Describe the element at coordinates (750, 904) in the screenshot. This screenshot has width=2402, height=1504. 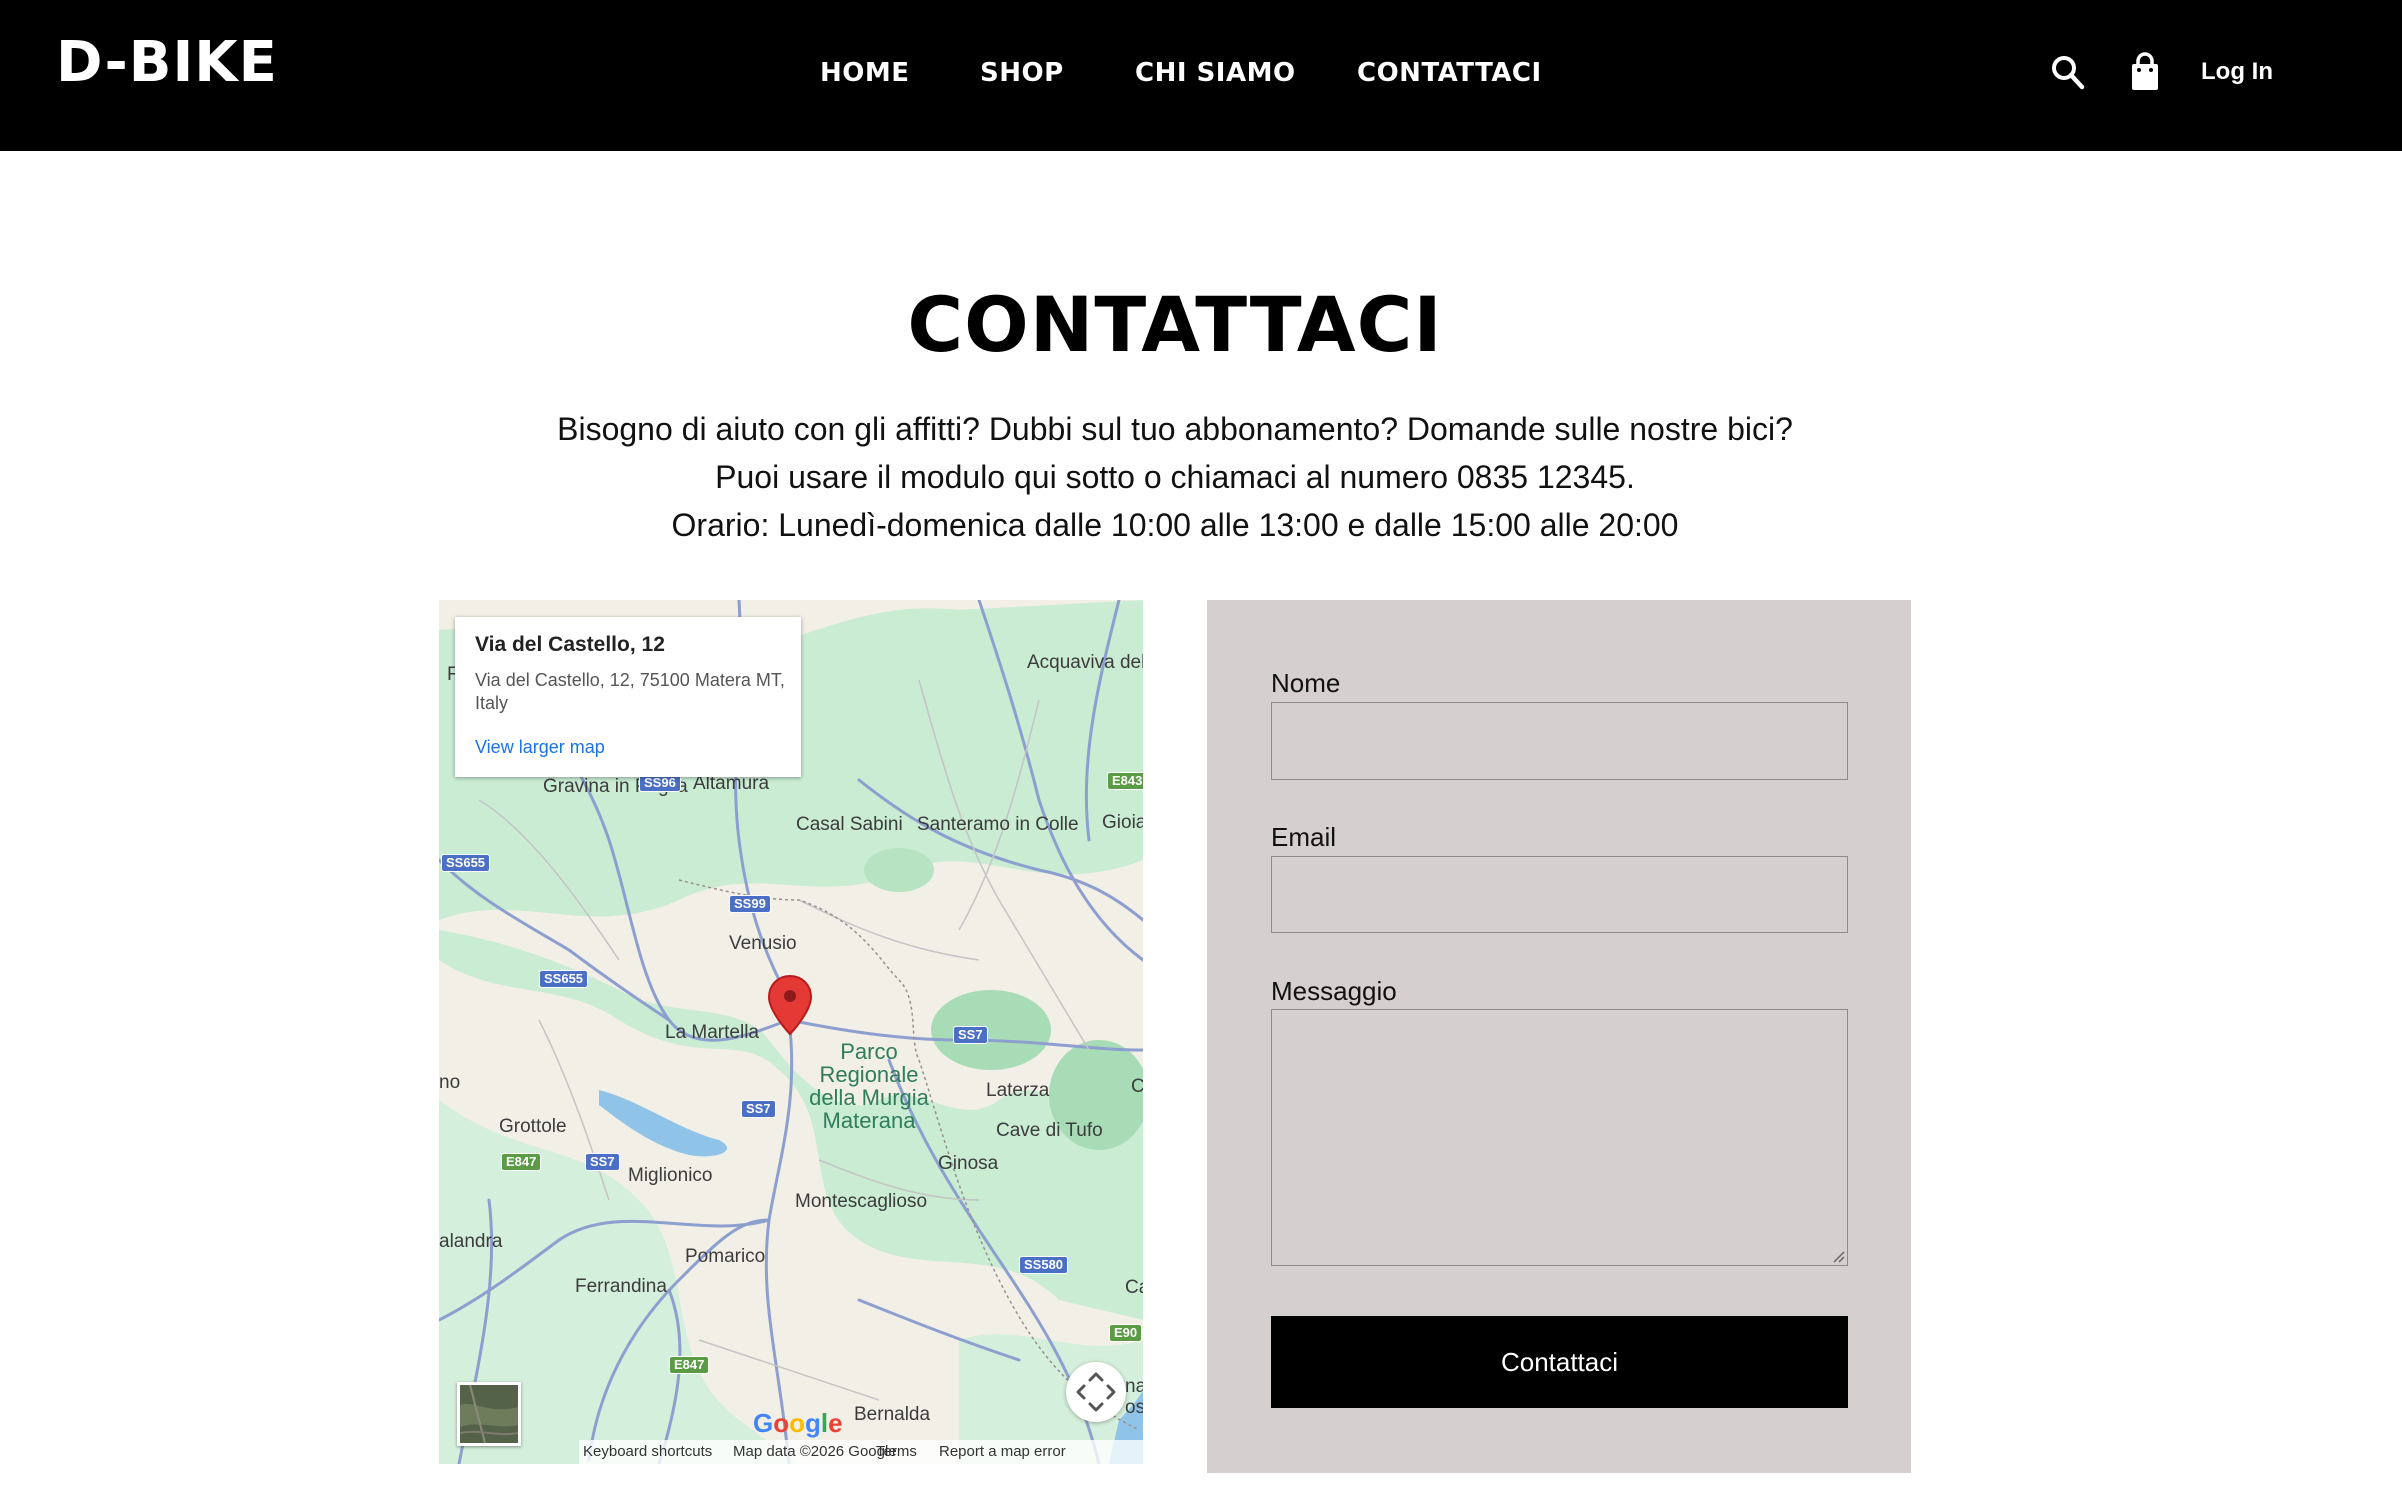
I see `road-shield: SS99` at that location.